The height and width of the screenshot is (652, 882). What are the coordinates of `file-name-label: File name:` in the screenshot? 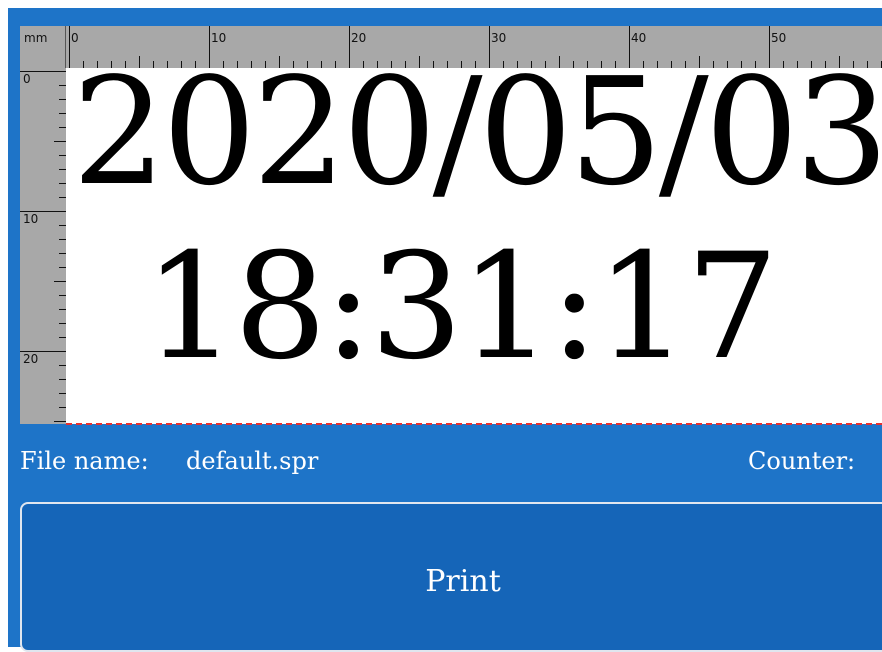 It's located at (84, 461).